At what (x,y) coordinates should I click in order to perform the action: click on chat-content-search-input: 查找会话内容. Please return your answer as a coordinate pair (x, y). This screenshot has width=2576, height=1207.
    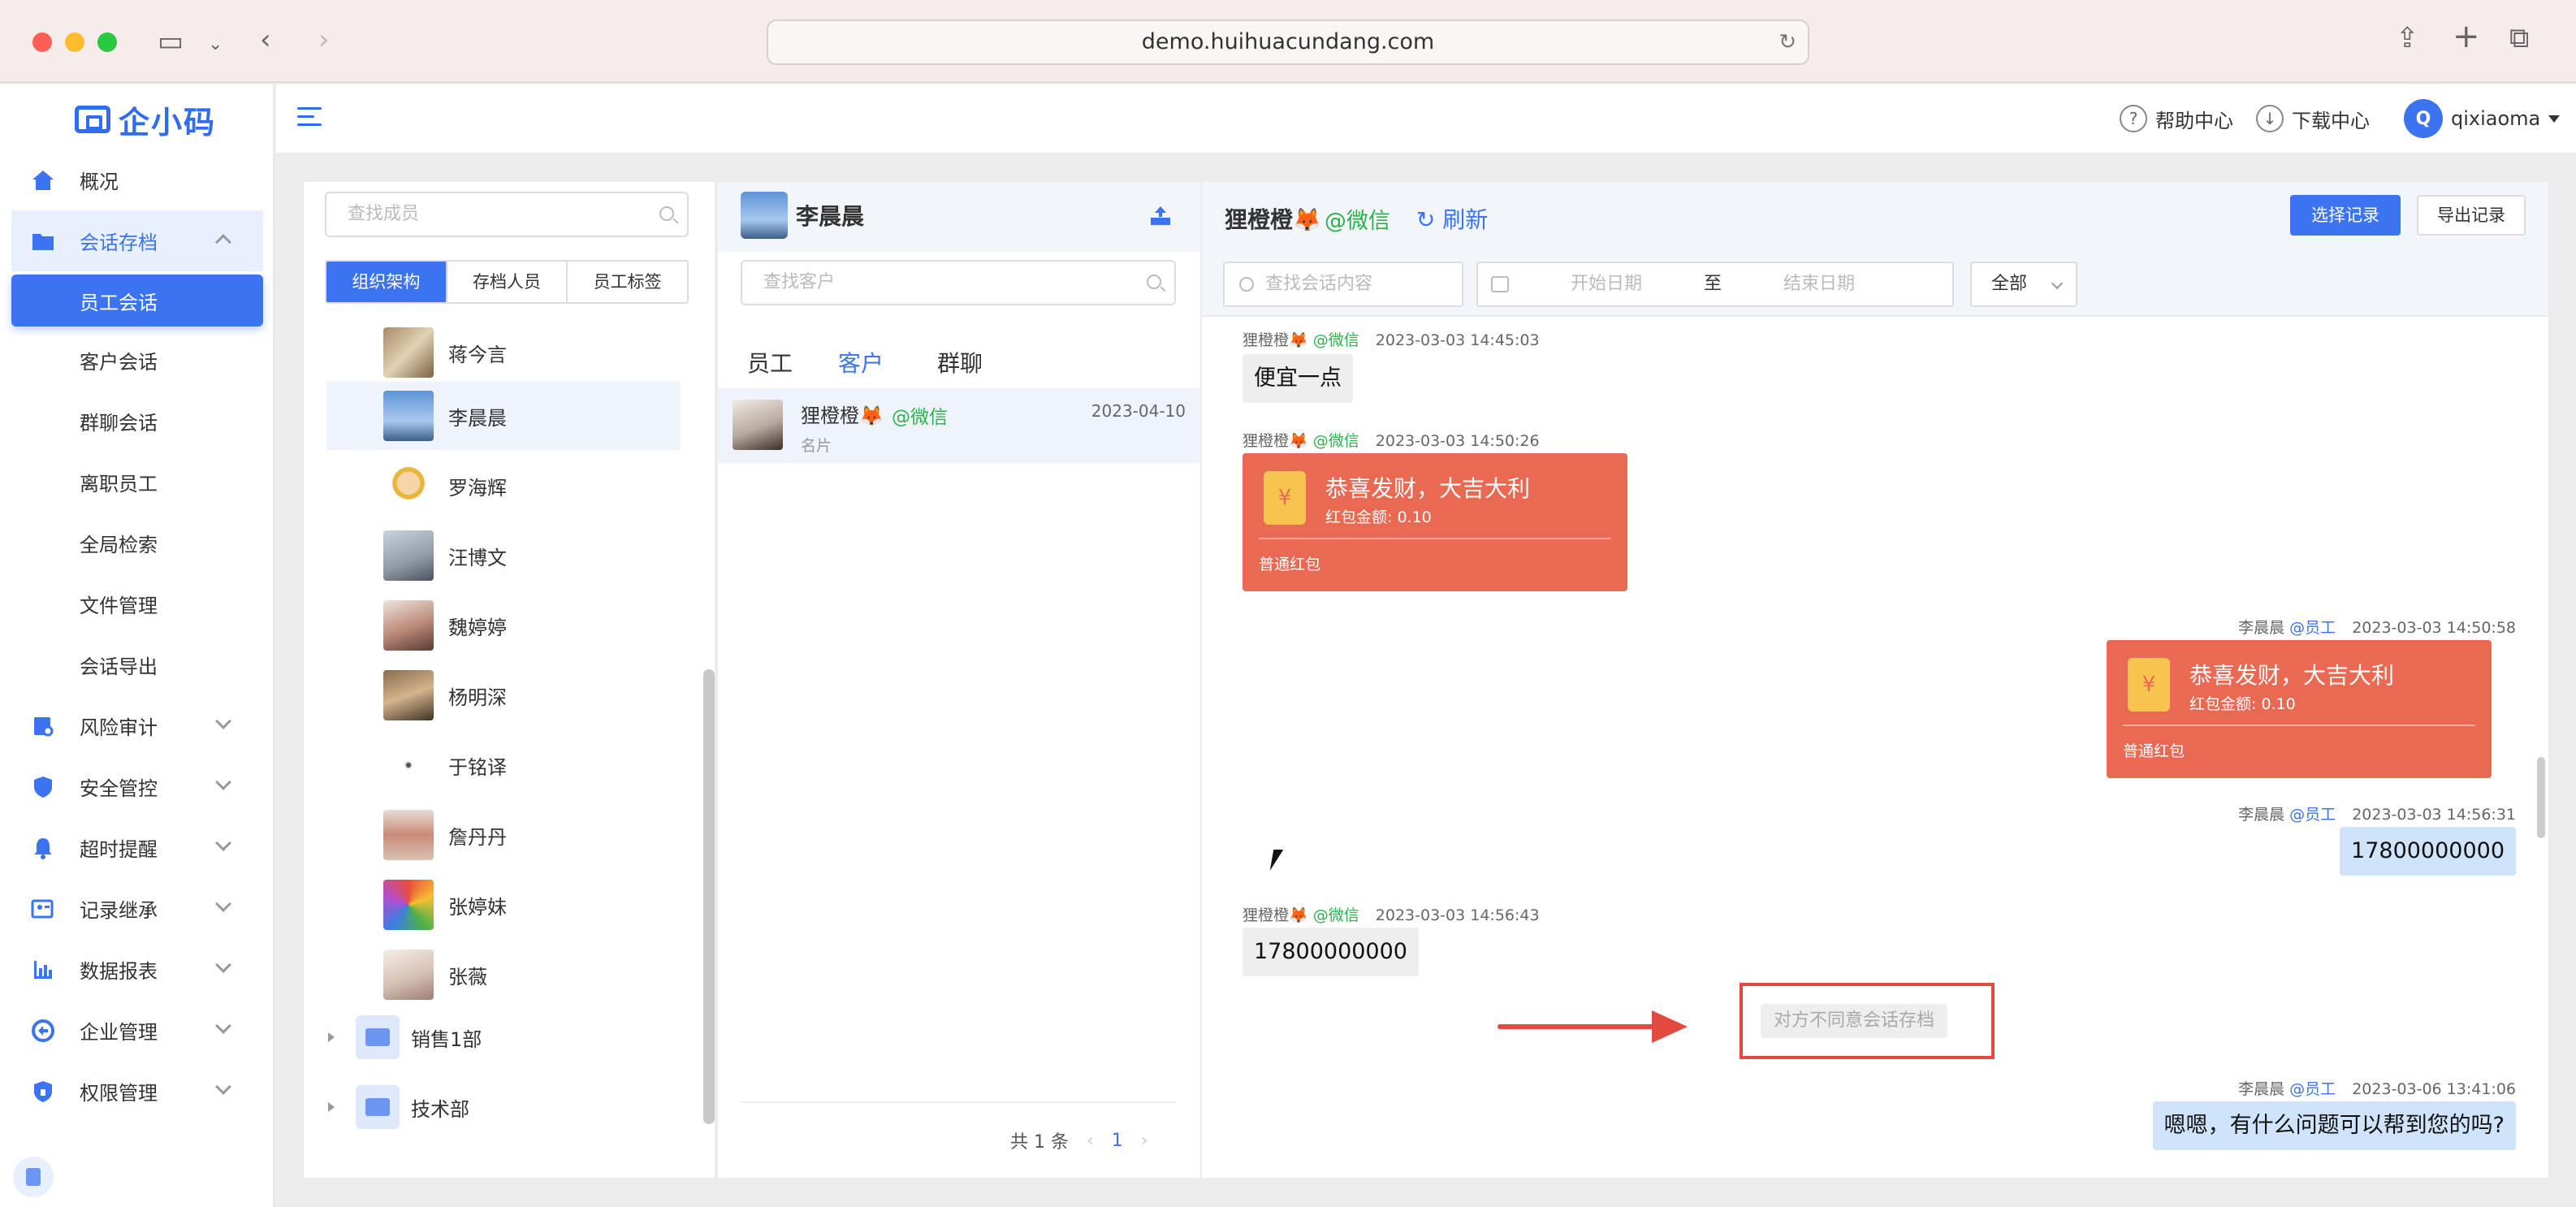
    Looking at the image, I should click on (1343, 284).